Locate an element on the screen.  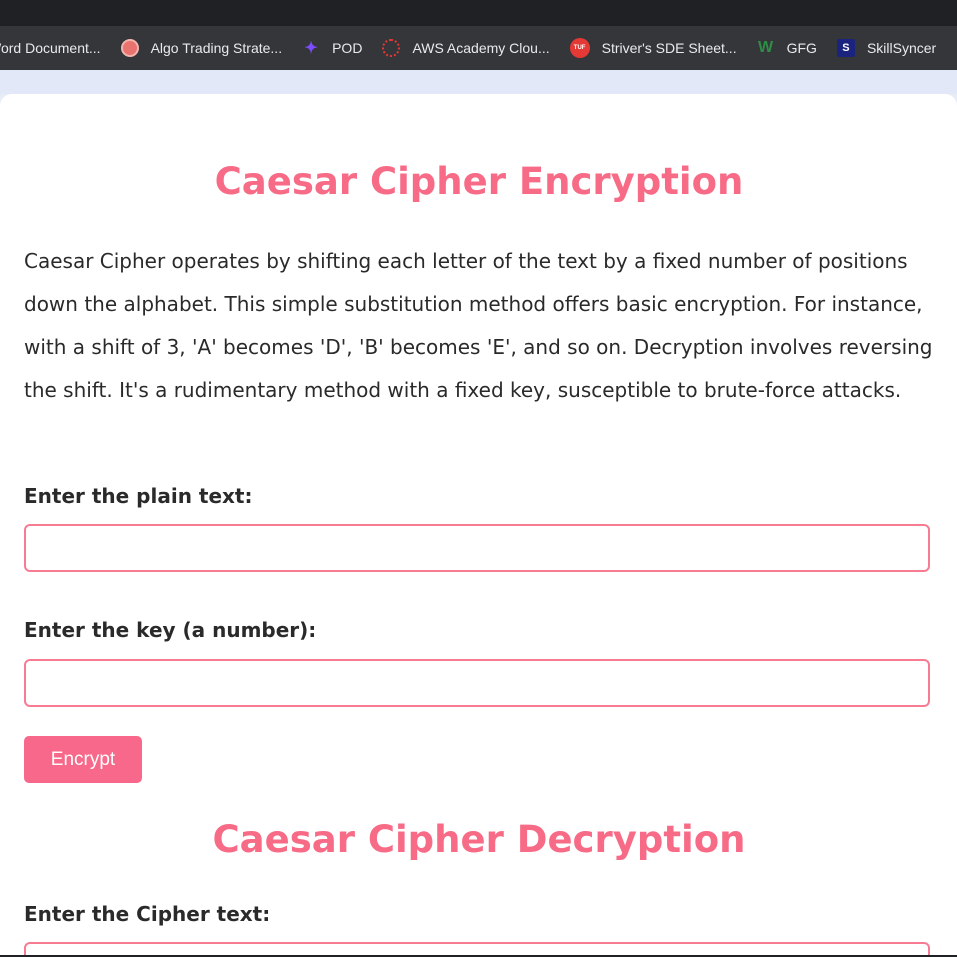
aws-academy-icon is located at coordinates (391, 48).